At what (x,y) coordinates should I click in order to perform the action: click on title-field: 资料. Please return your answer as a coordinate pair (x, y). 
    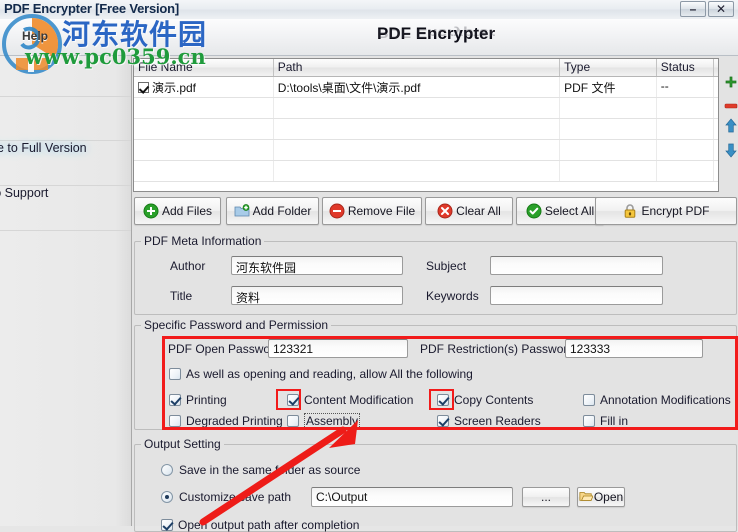
    Looking at the image, I should click on (317, 295).